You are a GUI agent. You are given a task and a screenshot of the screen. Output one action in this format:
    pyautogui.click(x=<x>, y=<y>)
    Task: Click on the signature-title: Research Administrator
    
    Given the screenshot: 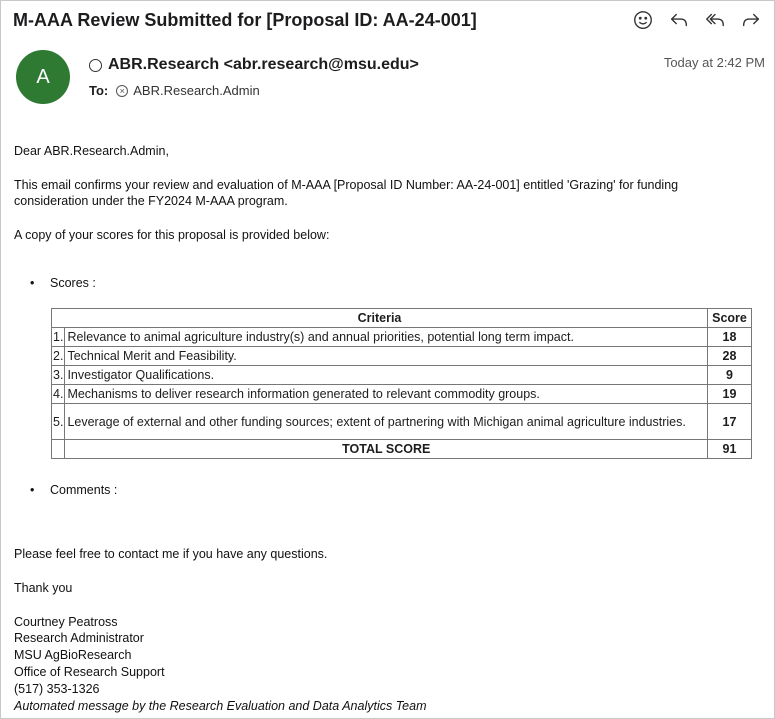 What is the action you would take?
    pyautogui.click(x=79, y=638)
    